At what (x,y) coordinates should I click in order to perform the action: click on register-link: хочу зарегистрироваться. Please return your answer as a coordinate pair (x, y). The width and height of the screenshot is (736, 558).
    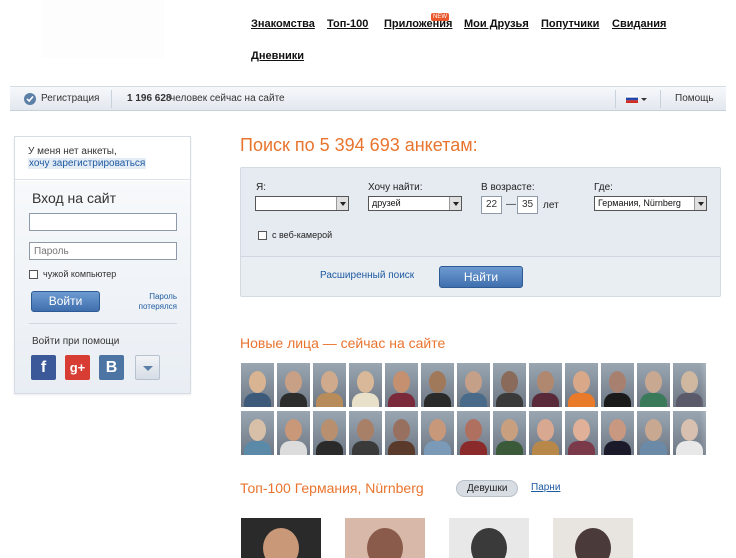
    Looking at the image, I should click on (87, 163).